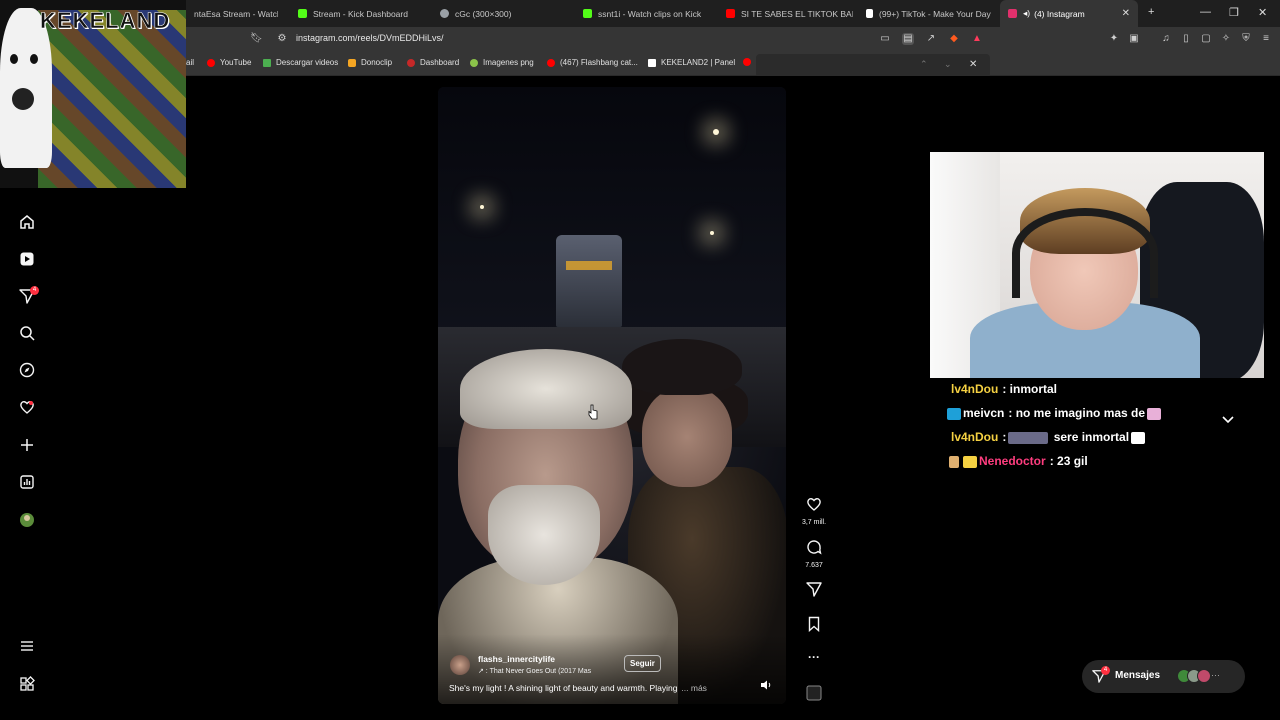 The height and width of the screenshot is (720, 1280). Describe the element at coordinates (977, 39) in the screenshot. I see `brave-rewards-icon: ▲` at that location.